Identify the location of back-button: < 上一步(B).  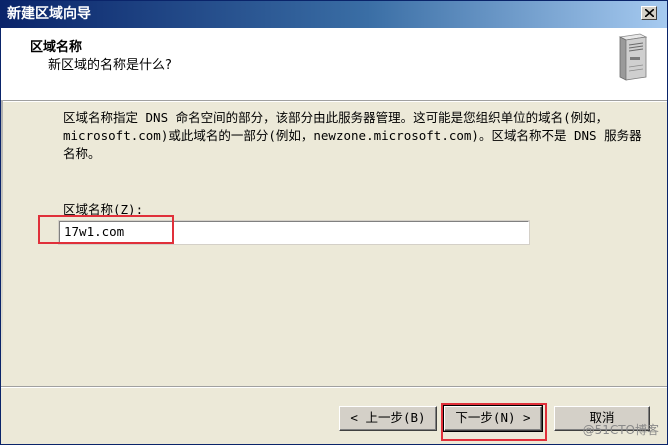
(388, 418).